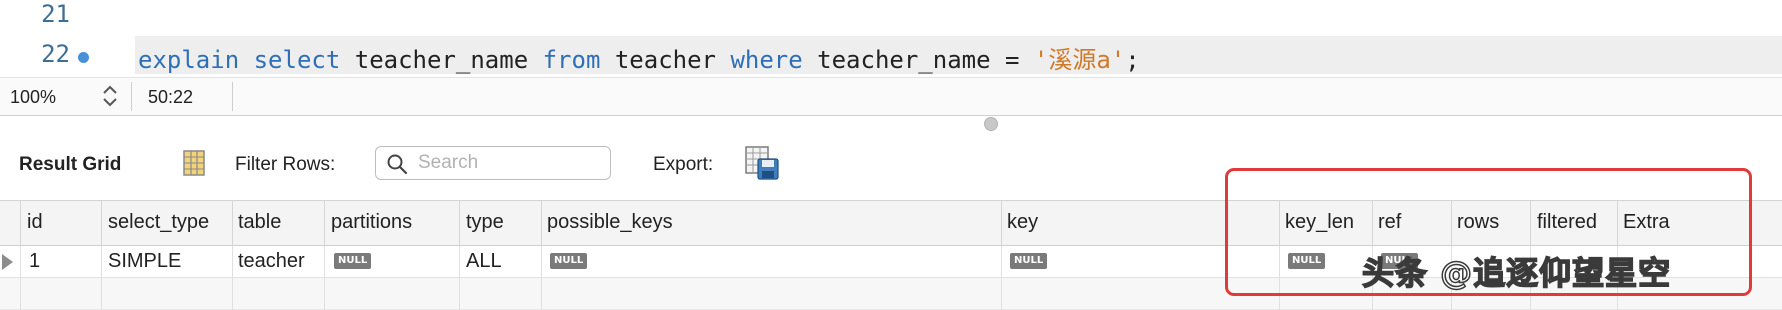  What do you see at coordinates (33, 97) in the screenshot?
I see `zoom-level: 100%` at bounding box center [33, 97].